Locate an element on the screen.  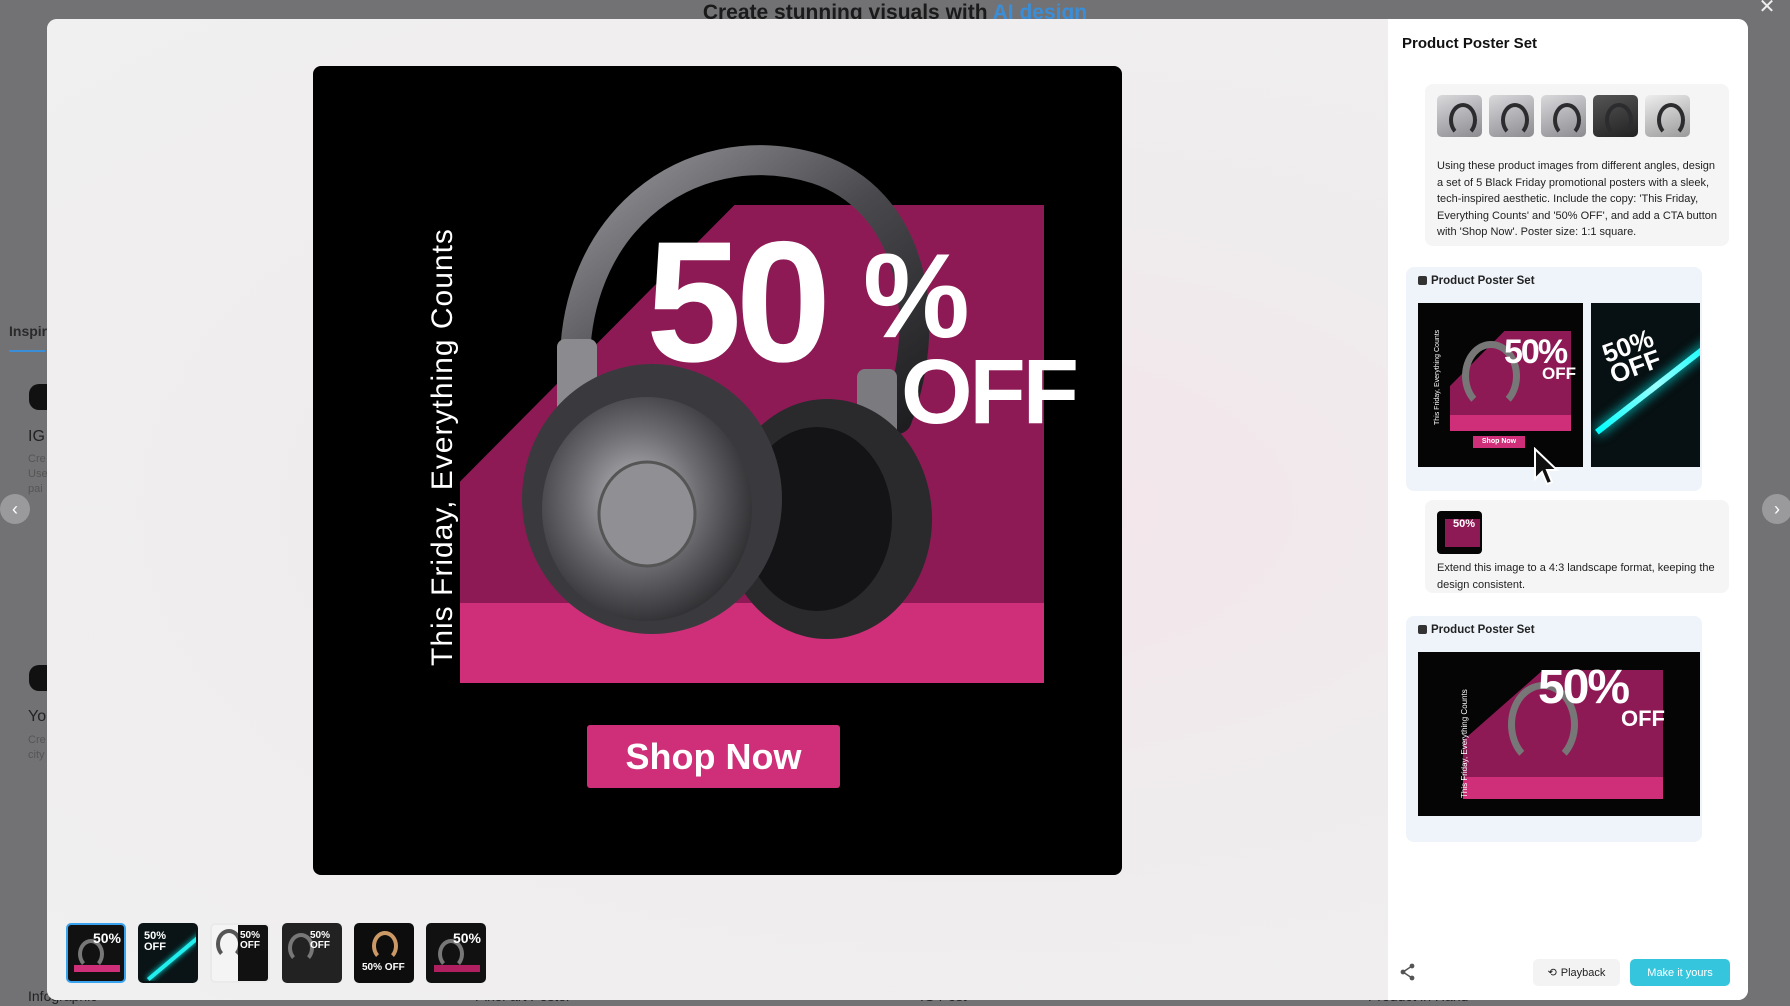
result-shop-button: Shop Now is located at coordinates (1499, 442).